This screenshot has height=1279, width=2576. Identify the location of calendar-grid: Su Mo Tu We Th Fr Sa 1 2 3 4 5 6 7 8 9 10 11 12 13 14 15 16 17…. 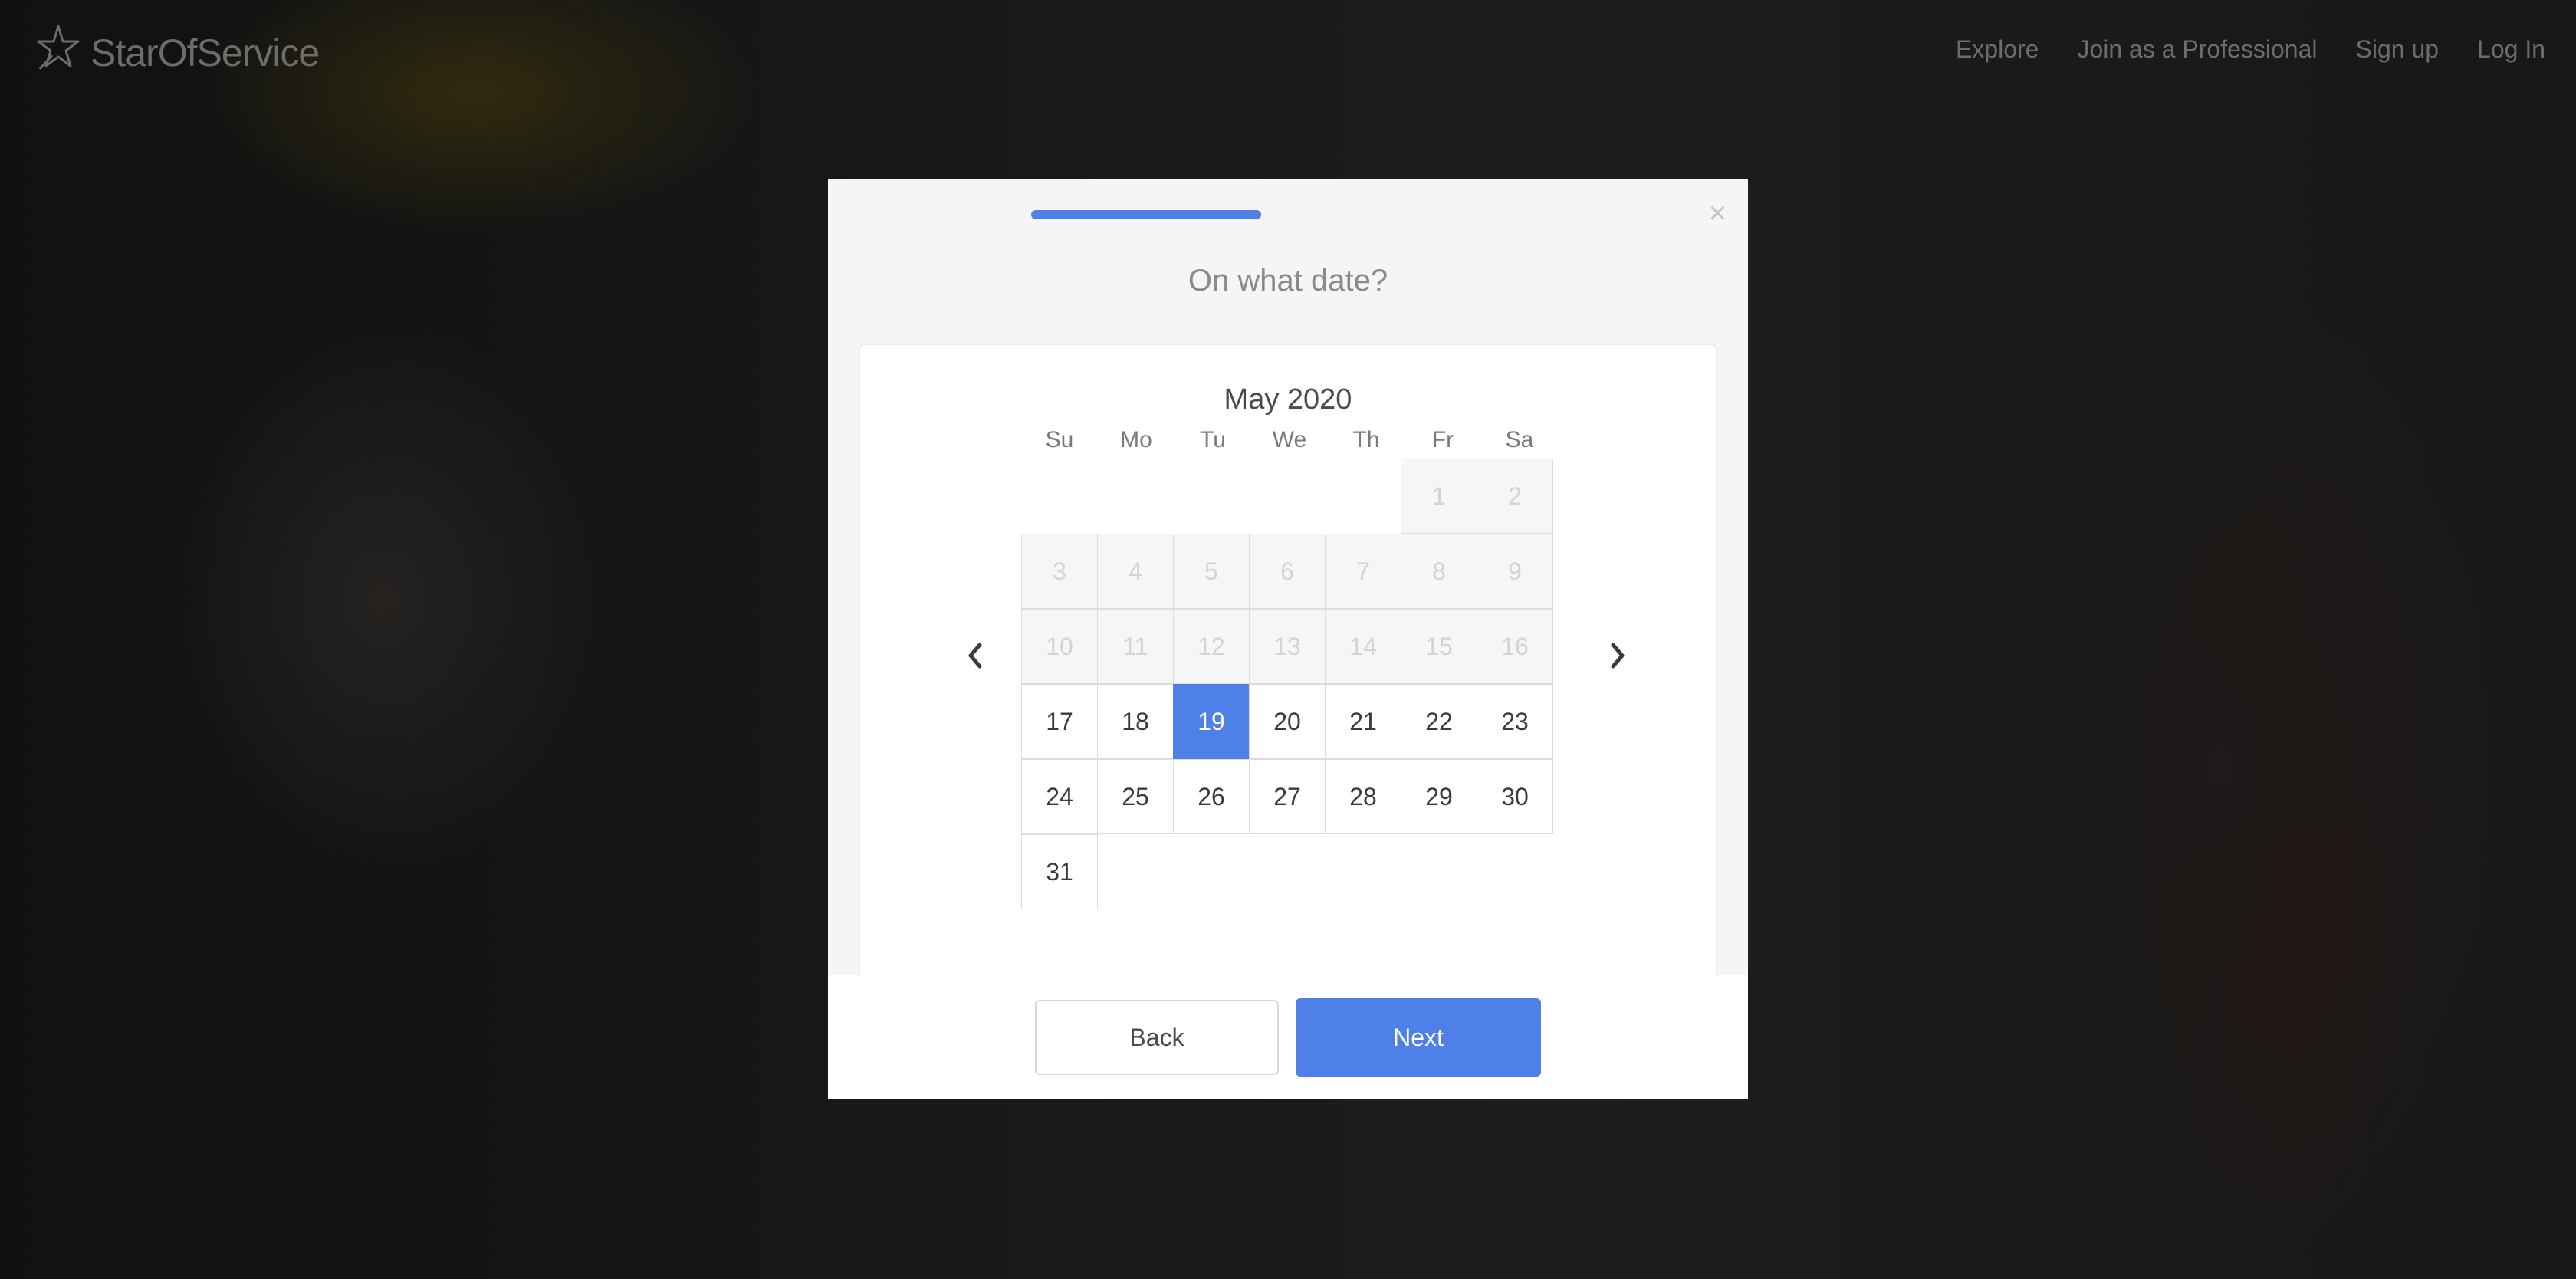
(1290, 665).